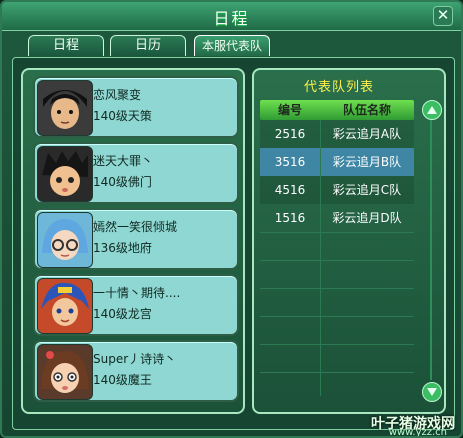 This screenshot has height=438, width=463. Describe the element at coordinates (290, 134) in the screenshot. I see `team-id: 2516` at that location.